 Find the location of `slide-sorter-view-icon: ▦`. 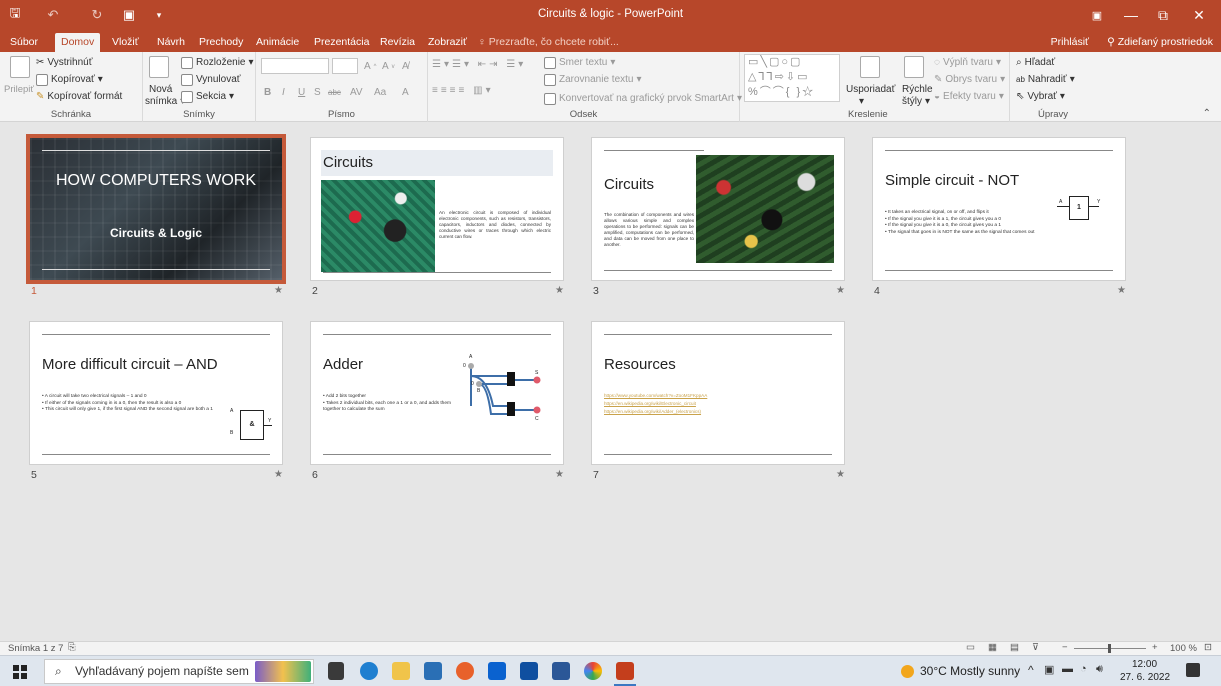

slide-sorter-view-icon: ▦ is located at coordinates (992, 647).